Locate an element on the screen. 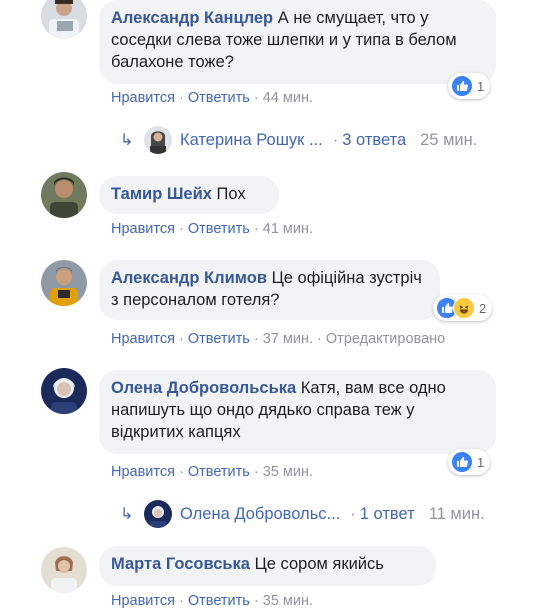 This screenshot has height=609, width=547. reply-count: 1 ответ is located at coordinates (387, 513).